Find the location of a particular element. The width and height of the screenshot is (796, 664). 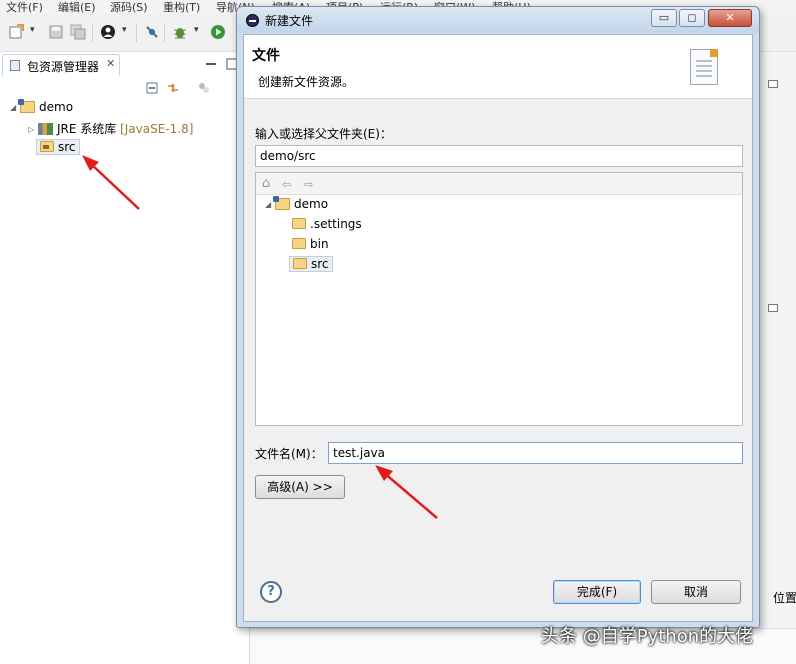

tree-item-label: .settings is located at coordinates (336, 224).